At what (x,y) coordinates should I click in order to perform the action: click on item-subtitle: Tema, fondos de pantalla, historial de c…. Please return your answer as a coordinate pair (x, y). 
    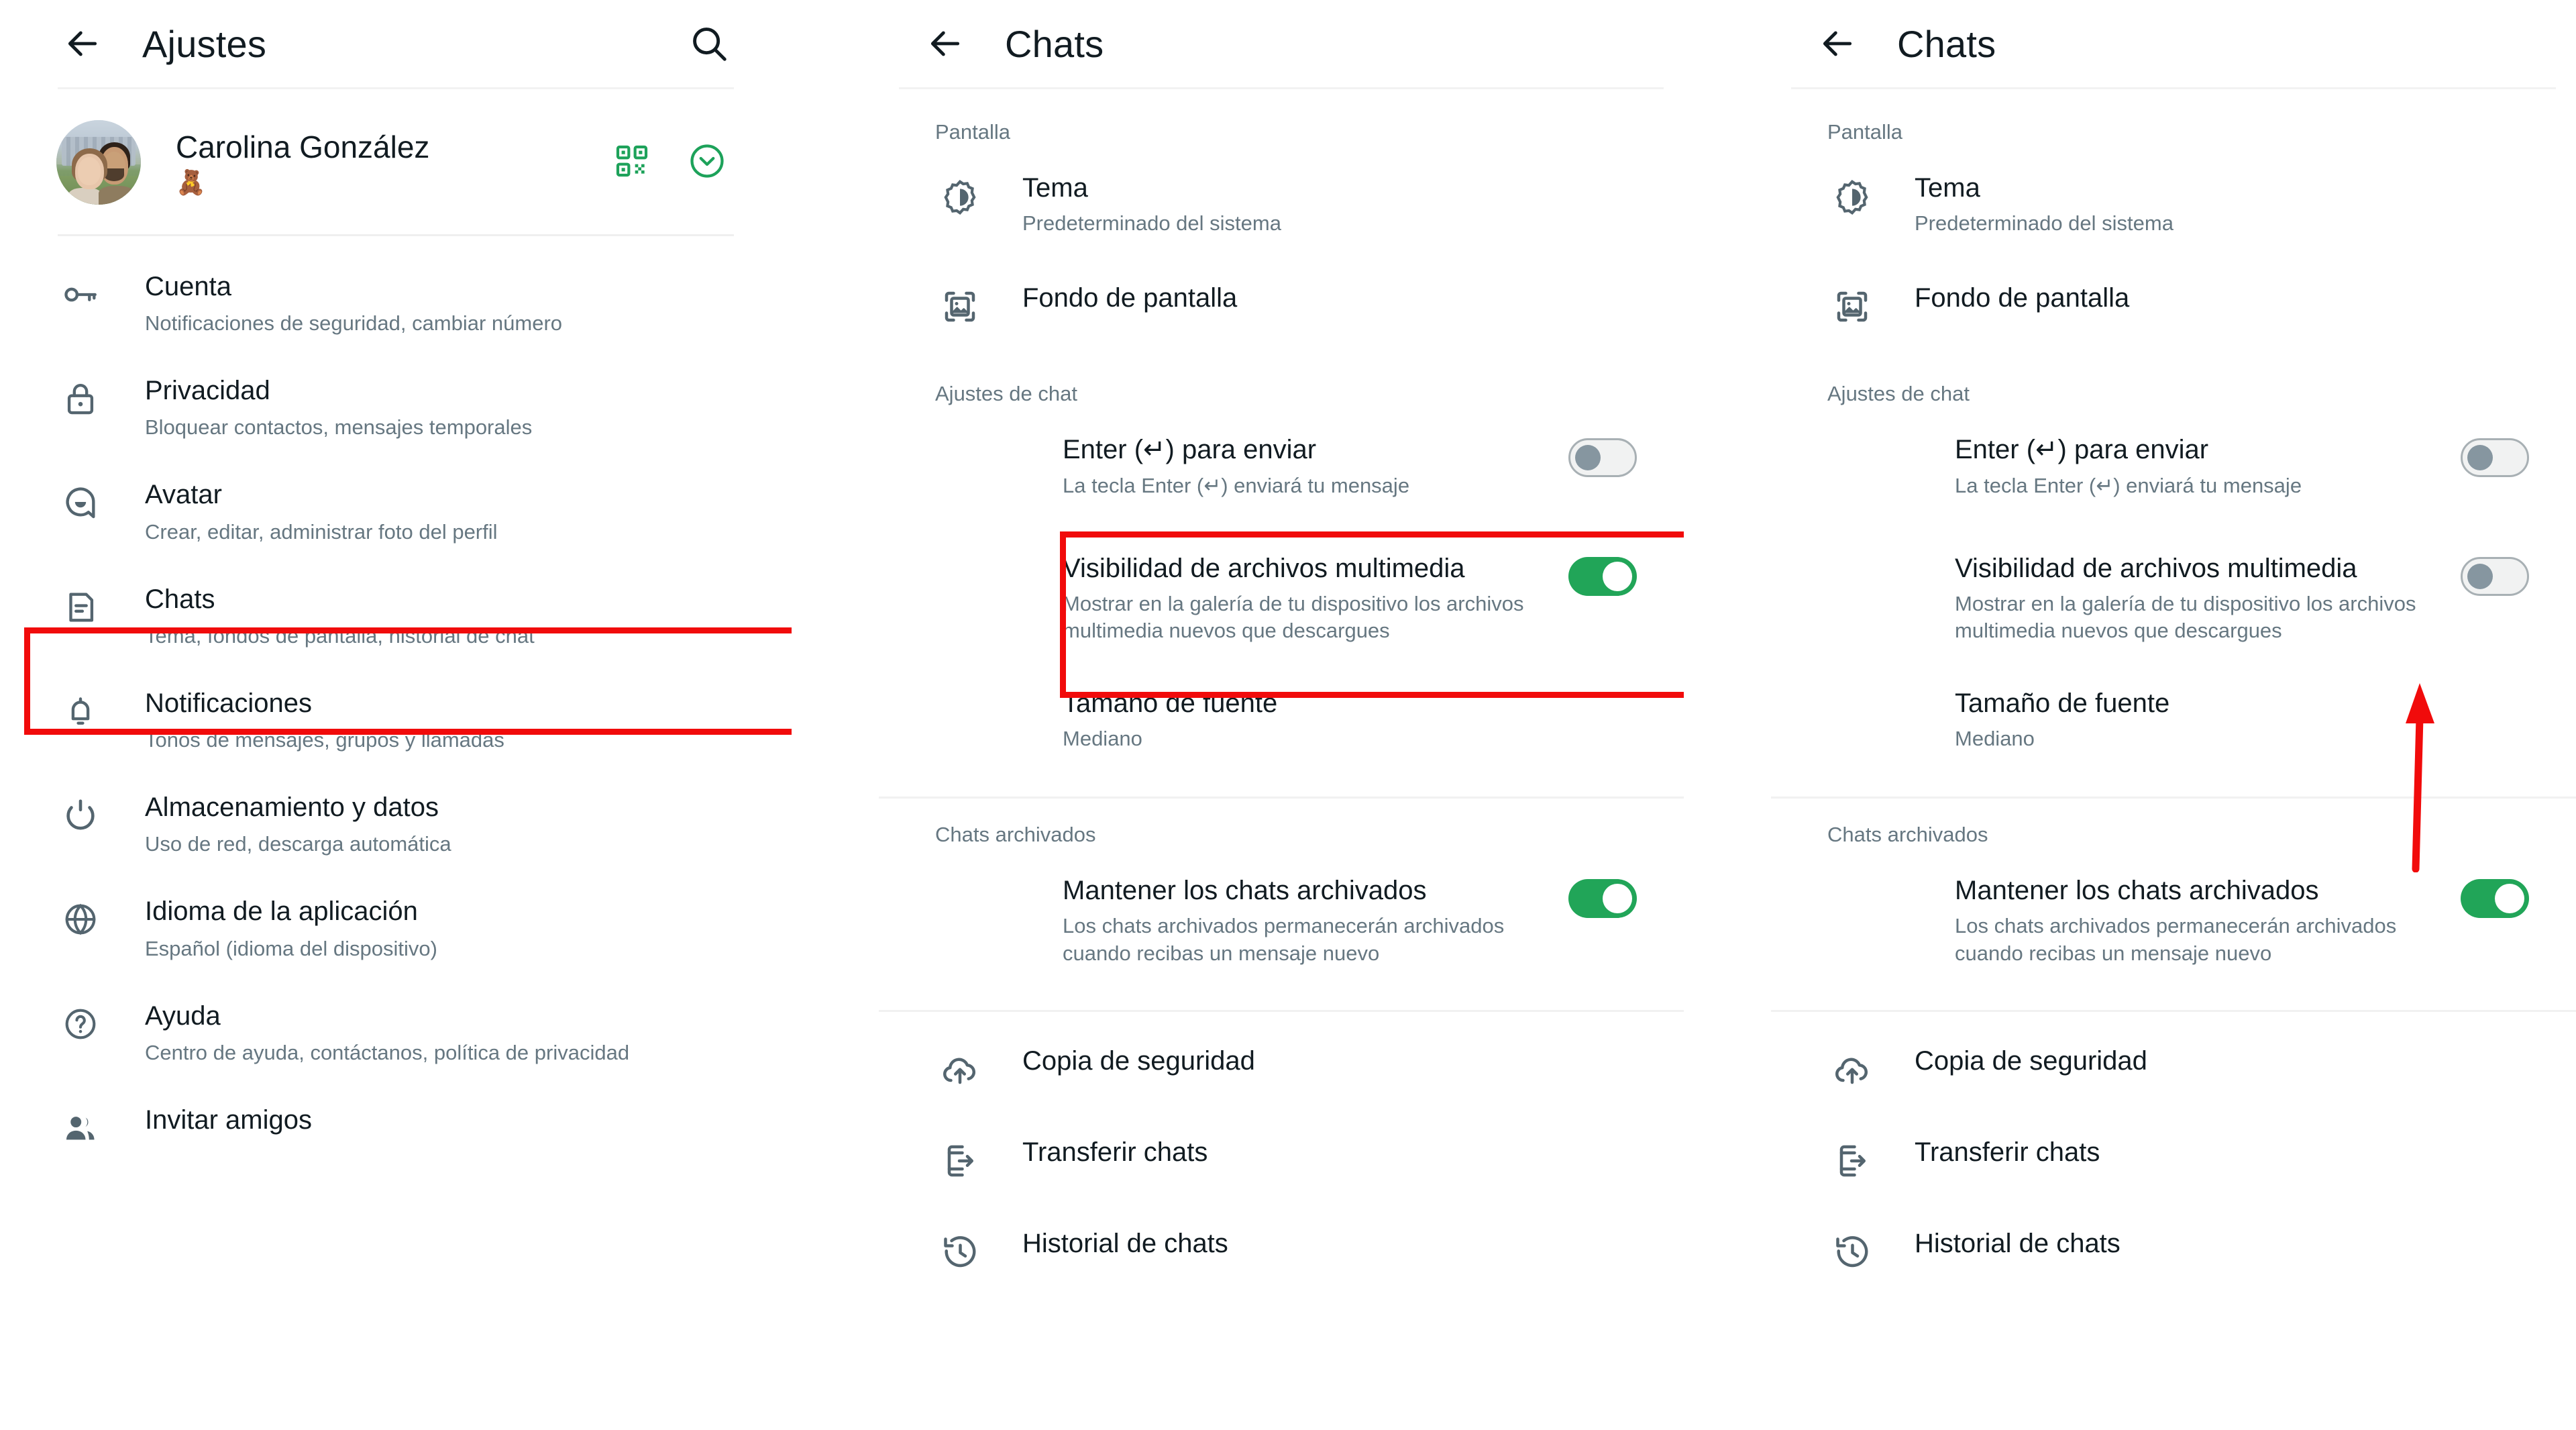
    Looking at the image, I should click on (340, 635).